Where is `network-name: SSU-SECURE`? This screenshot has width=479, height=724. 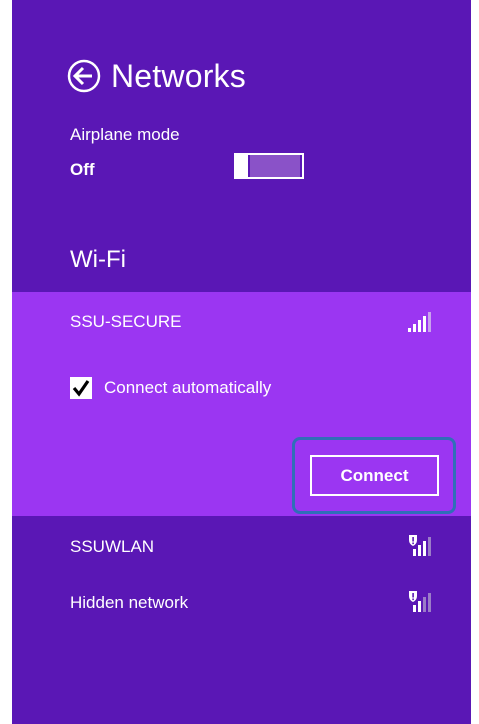
network-name: SSU-SECURE is located at coordinates (126, 321).